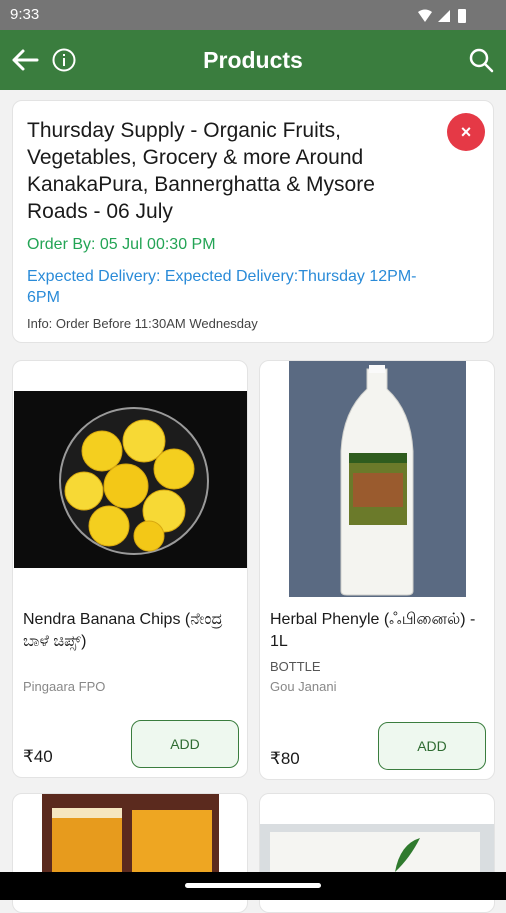  Describe the element at coordinates (295, 666) in the screenshot. I see `product-unit: BOTTLE` at that location.